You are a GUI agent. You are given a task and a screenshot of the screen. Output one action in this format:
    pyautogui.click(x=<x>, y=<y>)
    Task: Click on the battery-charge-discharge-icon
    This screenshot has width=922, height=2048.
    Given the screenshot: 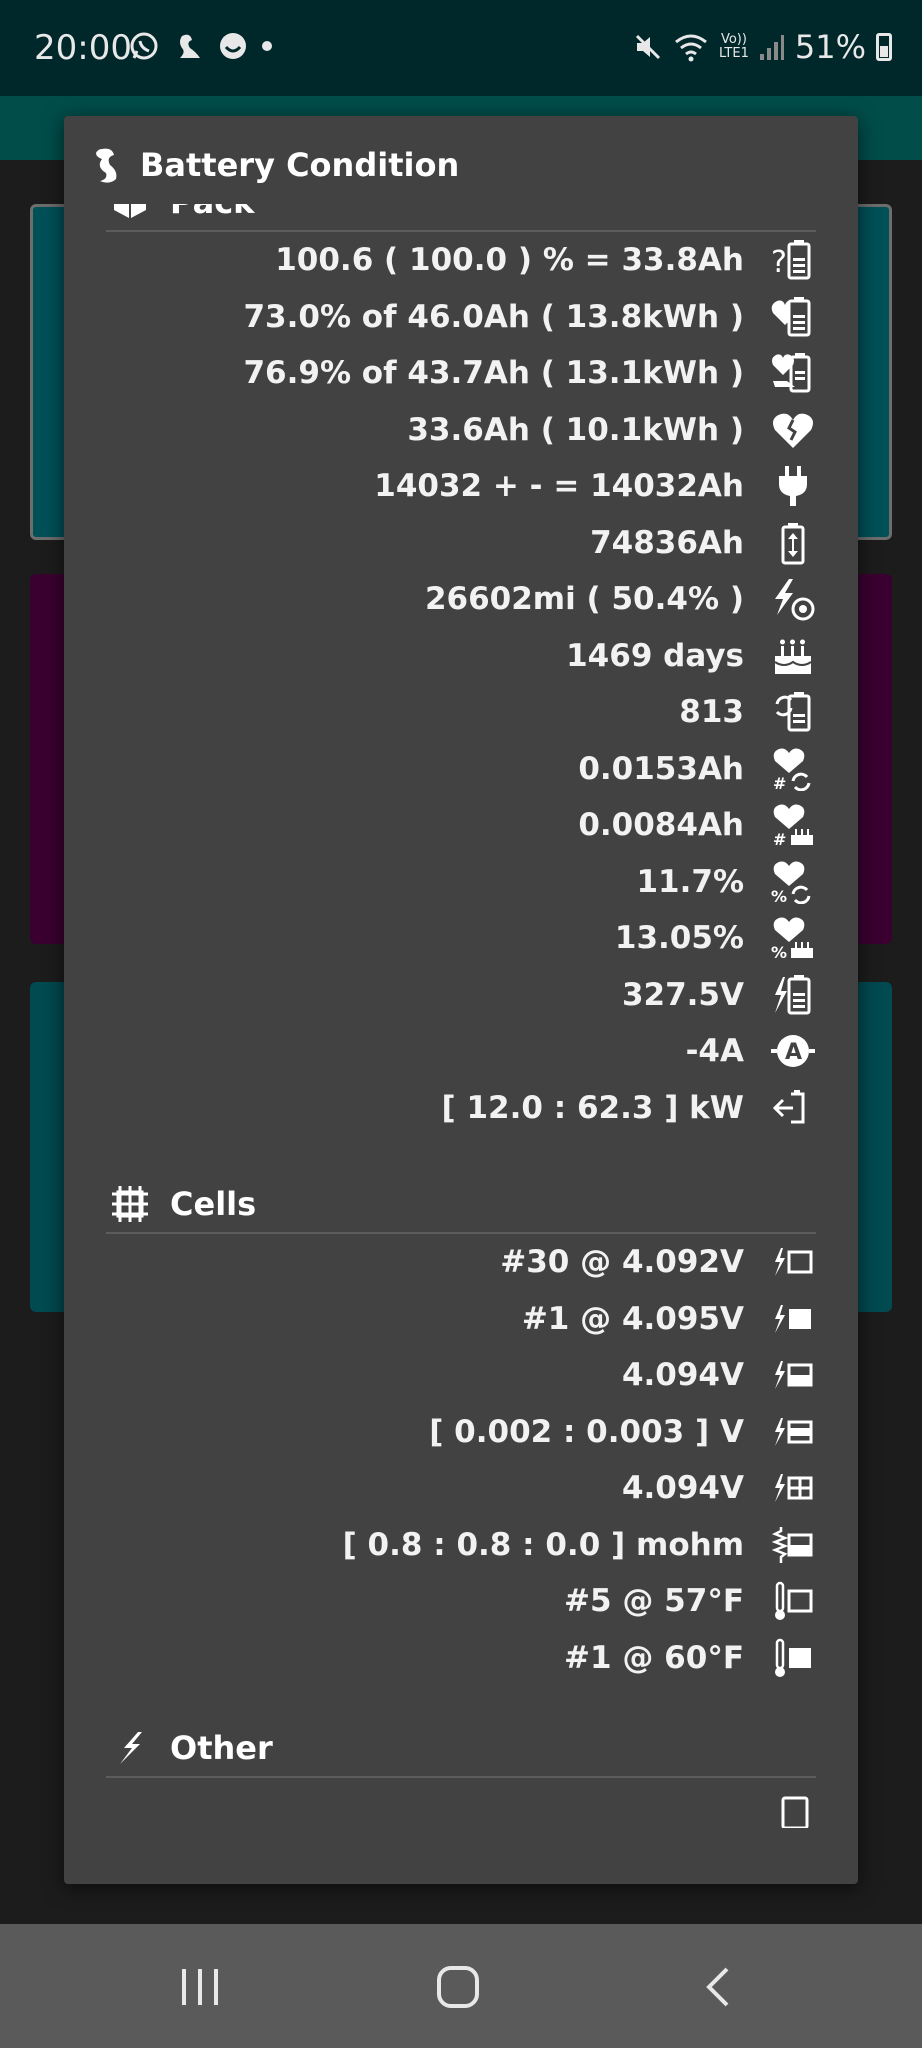 What is the action you would take?
    pyautogui.click(x=793, y=543)
    